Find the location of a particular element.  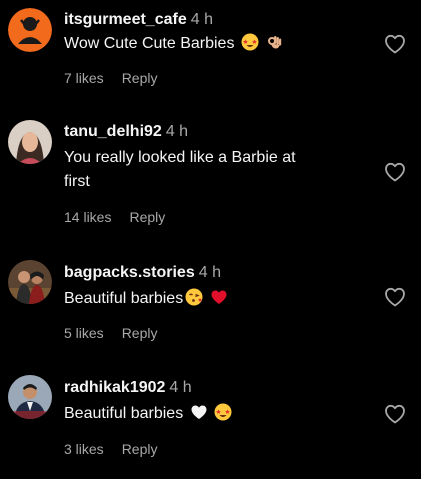

cafe-logo-avatar is located at coordinates (30, 30).